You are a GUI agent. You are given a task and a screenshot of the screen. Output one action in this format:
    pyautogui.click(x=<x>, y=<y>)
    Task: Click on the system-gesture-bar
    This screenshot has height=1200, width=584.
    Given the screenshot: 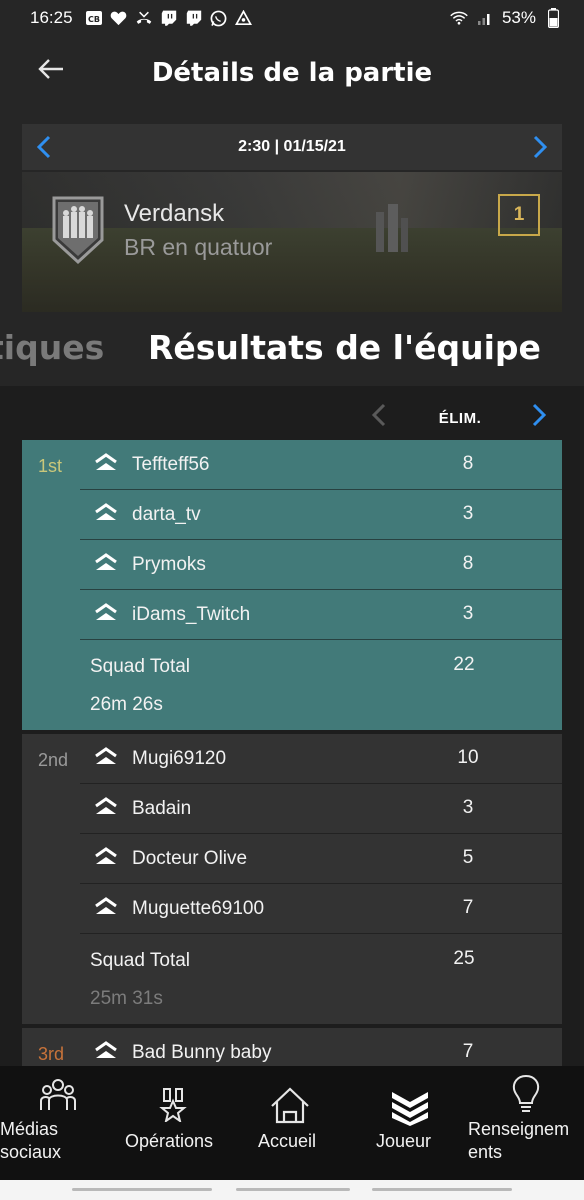 What is the action you would take?
    pyautogui.click(x=292, y=1190)
    